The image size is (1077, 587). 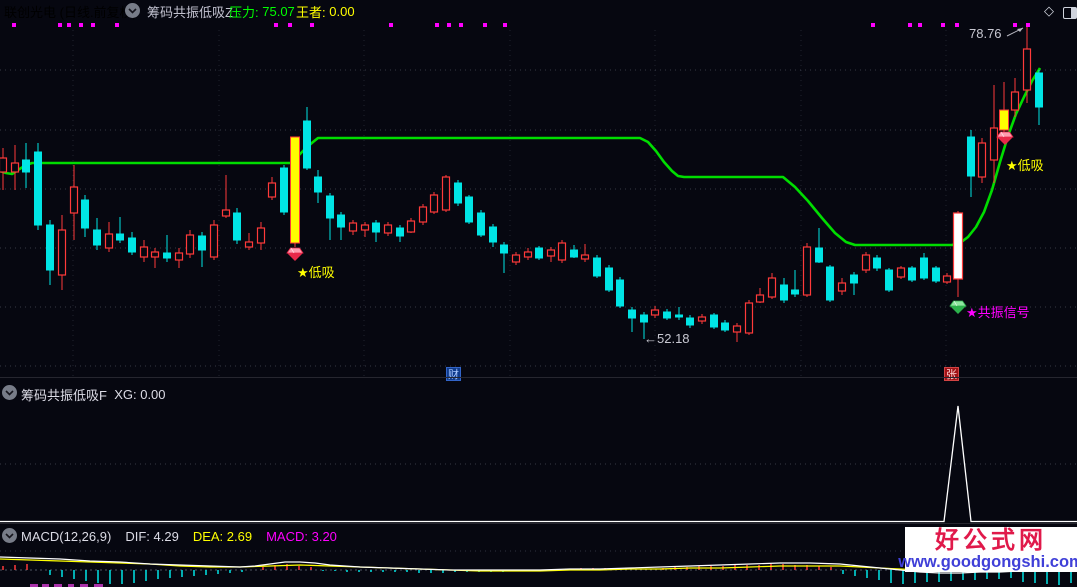 I want to click on dixi-gem-2-icon, so click(x=1005, y=138).